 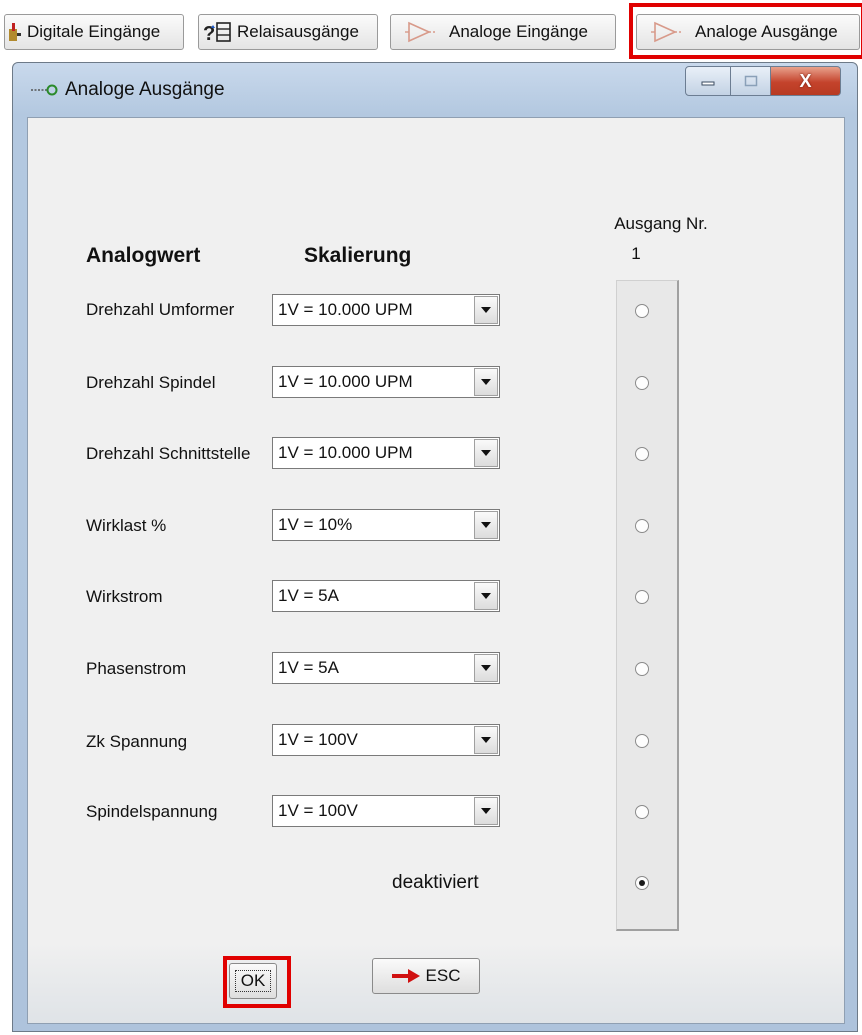 What do you see at coordinates (137, 741) in the screenshot?
I see `row-label: Zk Spannung` at bounding box center [137, 741].